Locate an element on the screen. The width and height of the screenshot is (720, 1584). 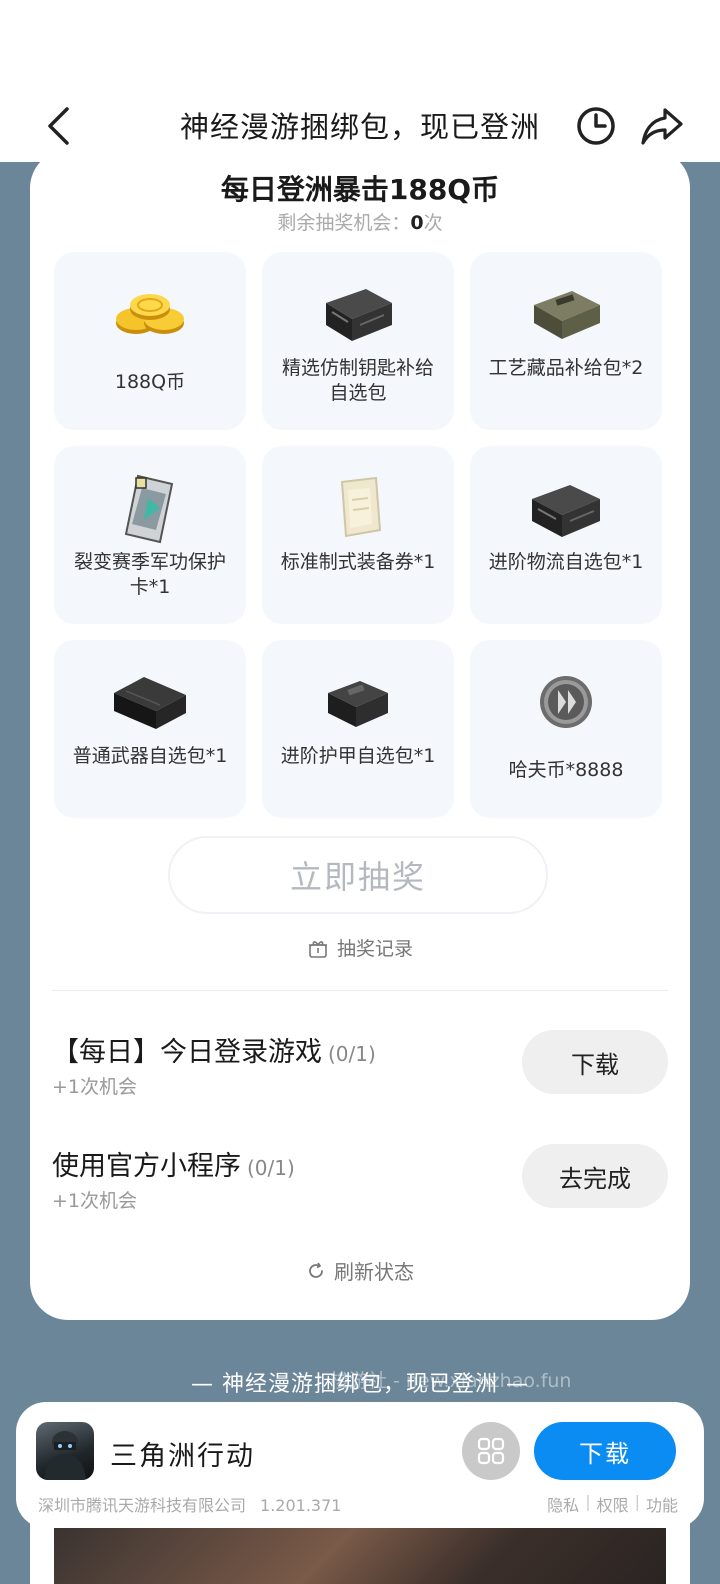
protection-card-icon is located at coordinates (150, 508).